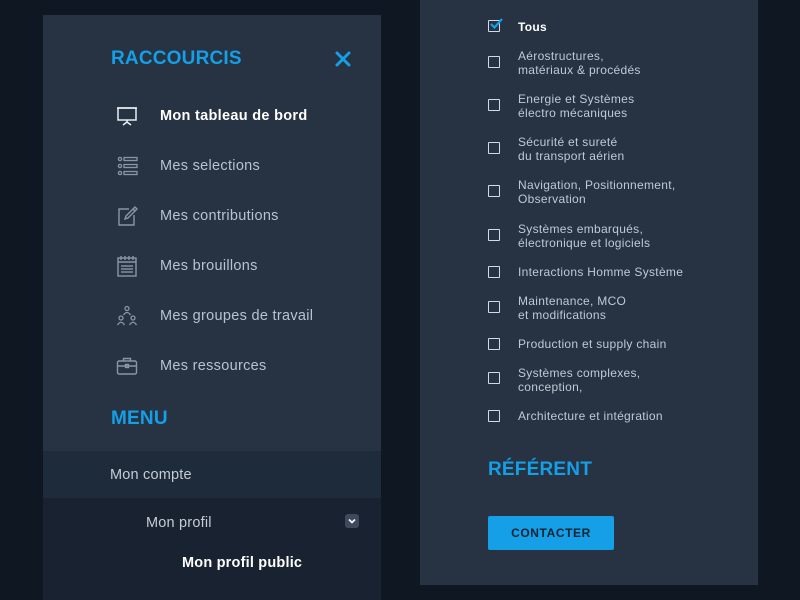  I want to click on menu-item-account: Mon compte, so click(212, 474).